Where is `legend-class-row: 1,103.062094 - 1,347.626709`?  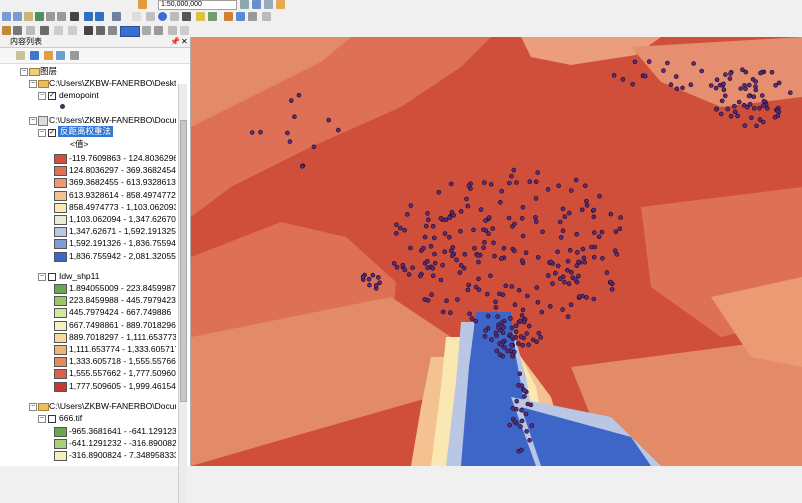 legend-class-row: 1,103.062094 - 1,347.626709 is located at coordinates (88, 219).